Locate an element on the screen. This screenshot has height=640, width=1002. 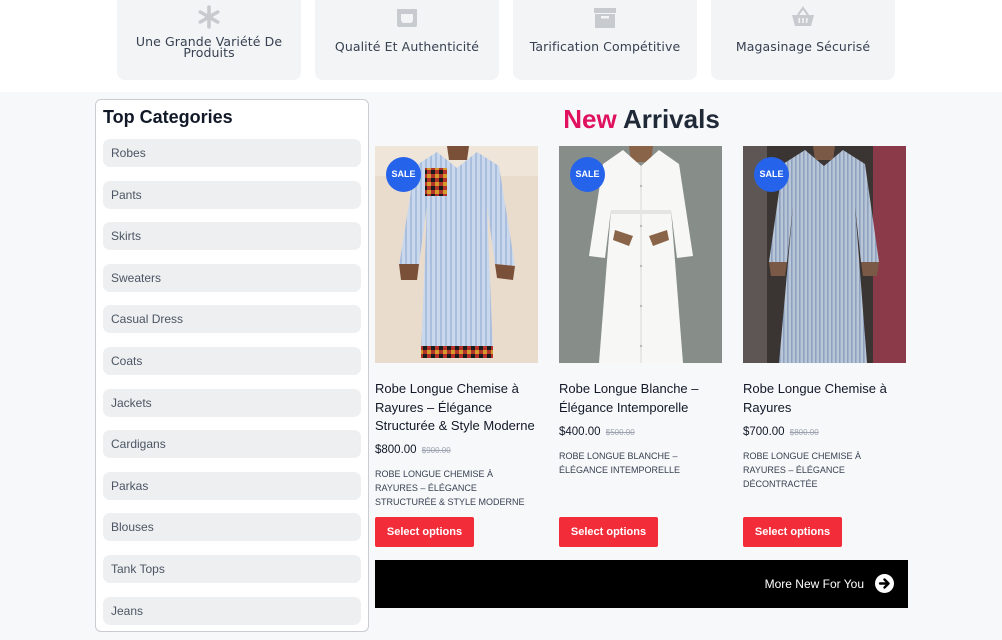
product-price: $400.00 $500.00 is located at coordinates (597, 432).